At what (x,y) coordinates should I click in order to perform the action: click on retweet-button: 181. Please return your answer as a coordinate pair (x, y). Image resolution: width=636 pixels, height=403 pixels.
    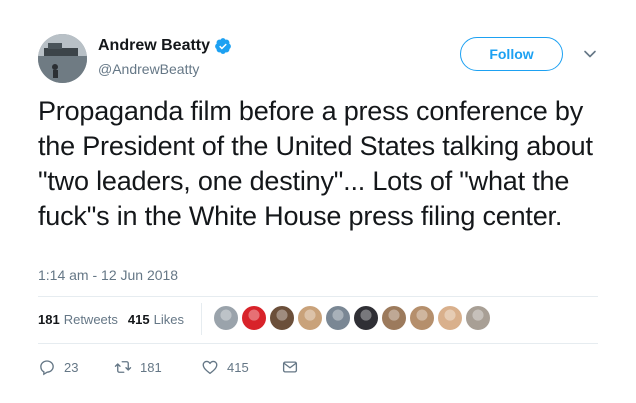
    Looking at the image, I should click on (157, 367).